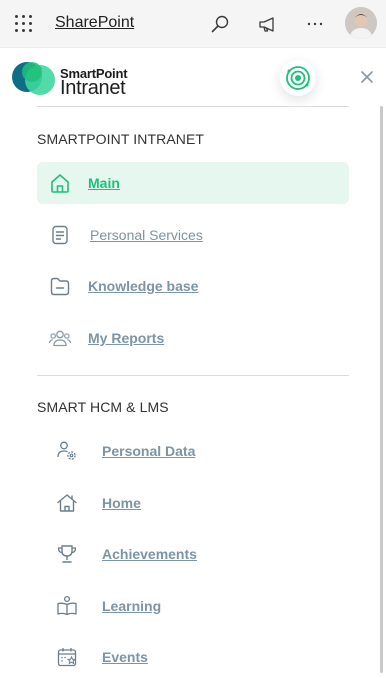 This screenshot has height=678, width=386. What do you see at coordinates (125, 657) in the screenshot?
I see `nav-label-events: Events` at bounding box center [125, 657].